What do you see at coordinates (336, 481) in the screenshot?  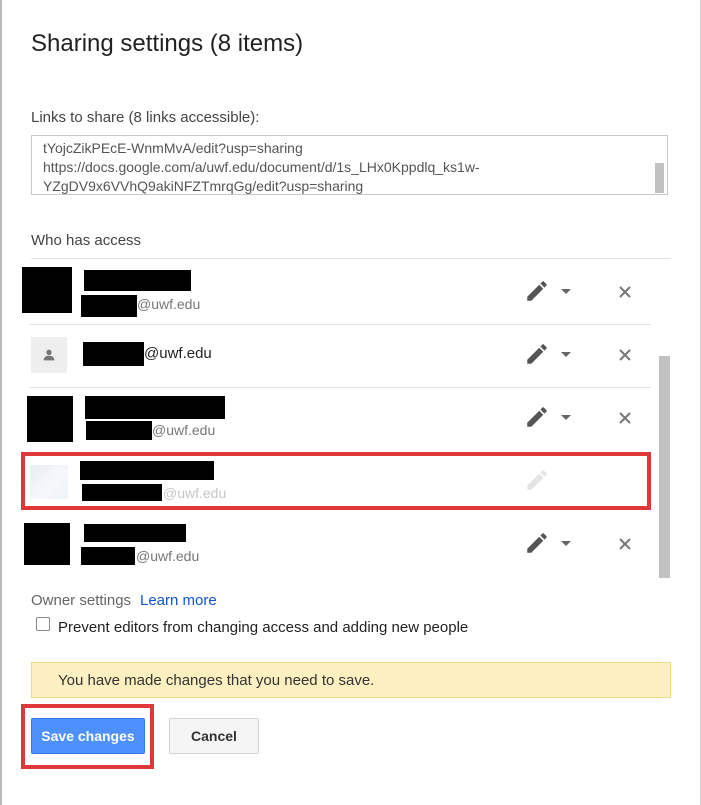 I see `highlight-outline-owner-row` at bounding box center [336, 481].